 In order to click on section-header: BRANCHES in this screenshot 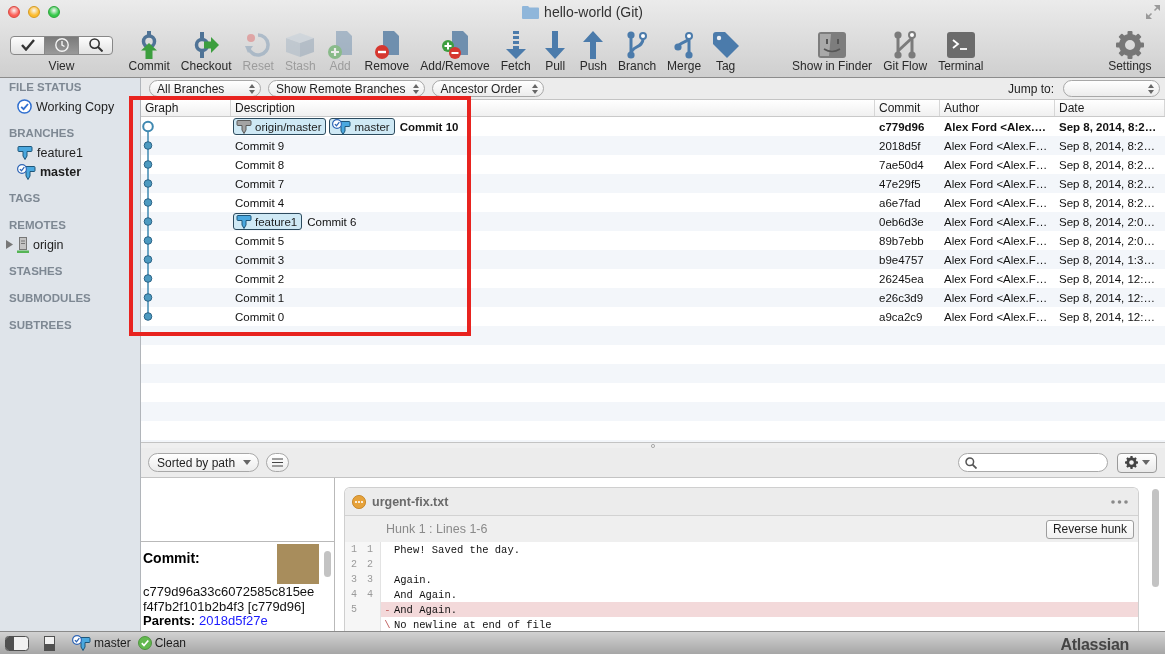, I will do `click(42, 133)`.